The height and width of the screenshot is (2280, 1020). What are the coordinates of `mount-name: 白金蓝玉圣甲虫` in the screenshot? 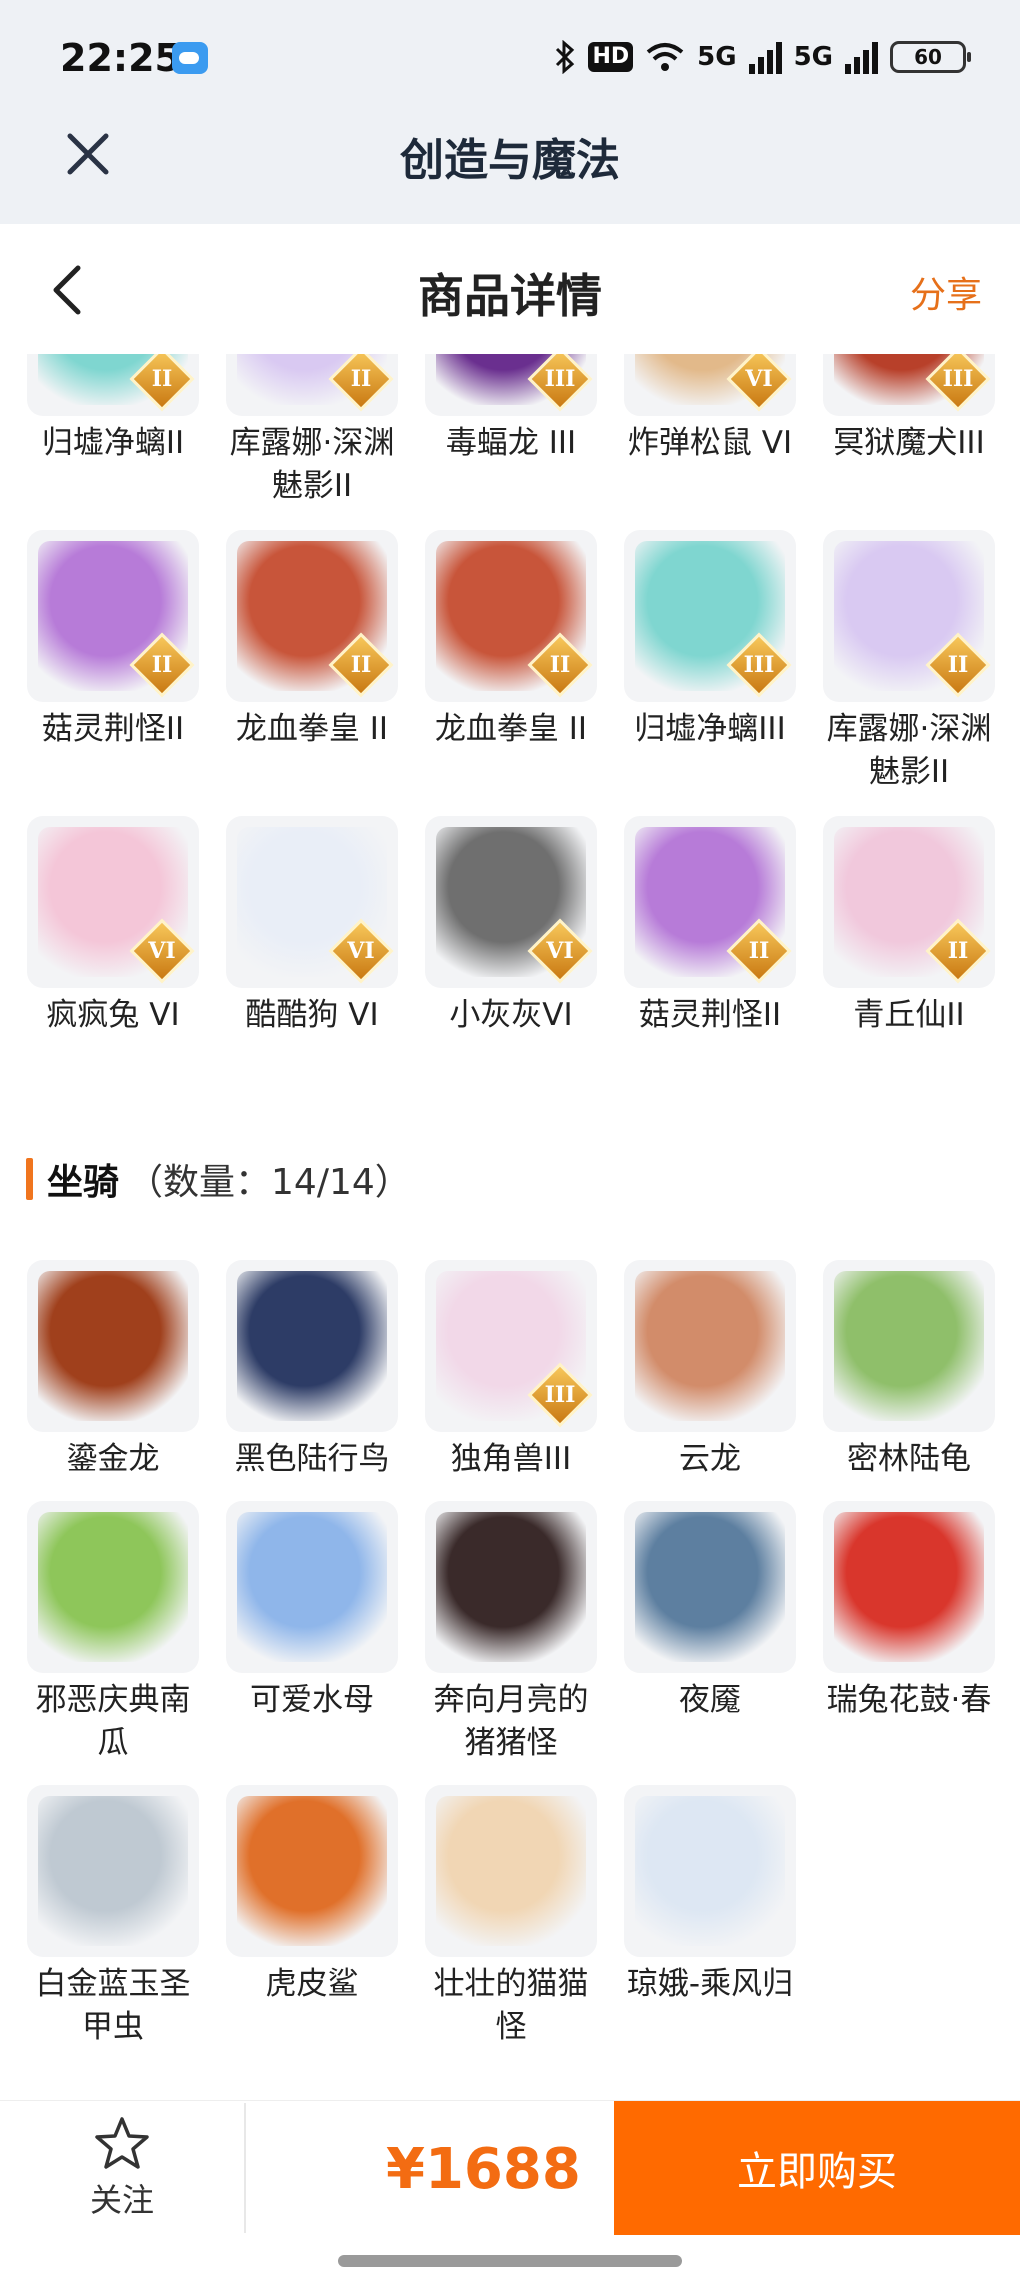 It's located at (113, 2005).